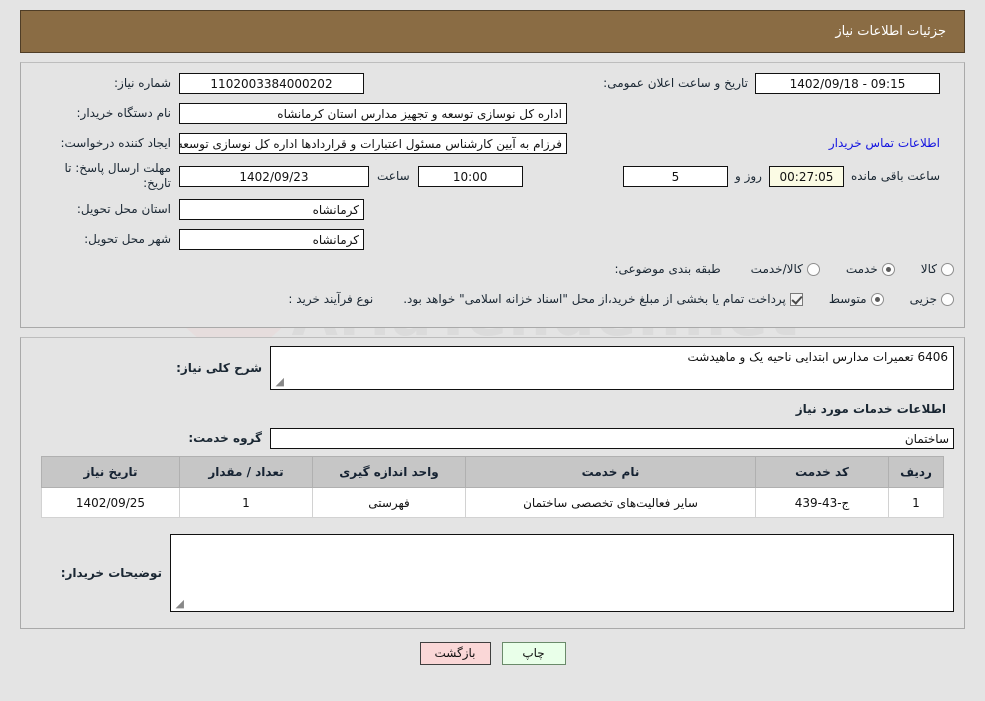 This screenshot has height=701, width=985. I want to click on service-group-wrap: ساختمان گروه خدمت:, so click(538, 438).